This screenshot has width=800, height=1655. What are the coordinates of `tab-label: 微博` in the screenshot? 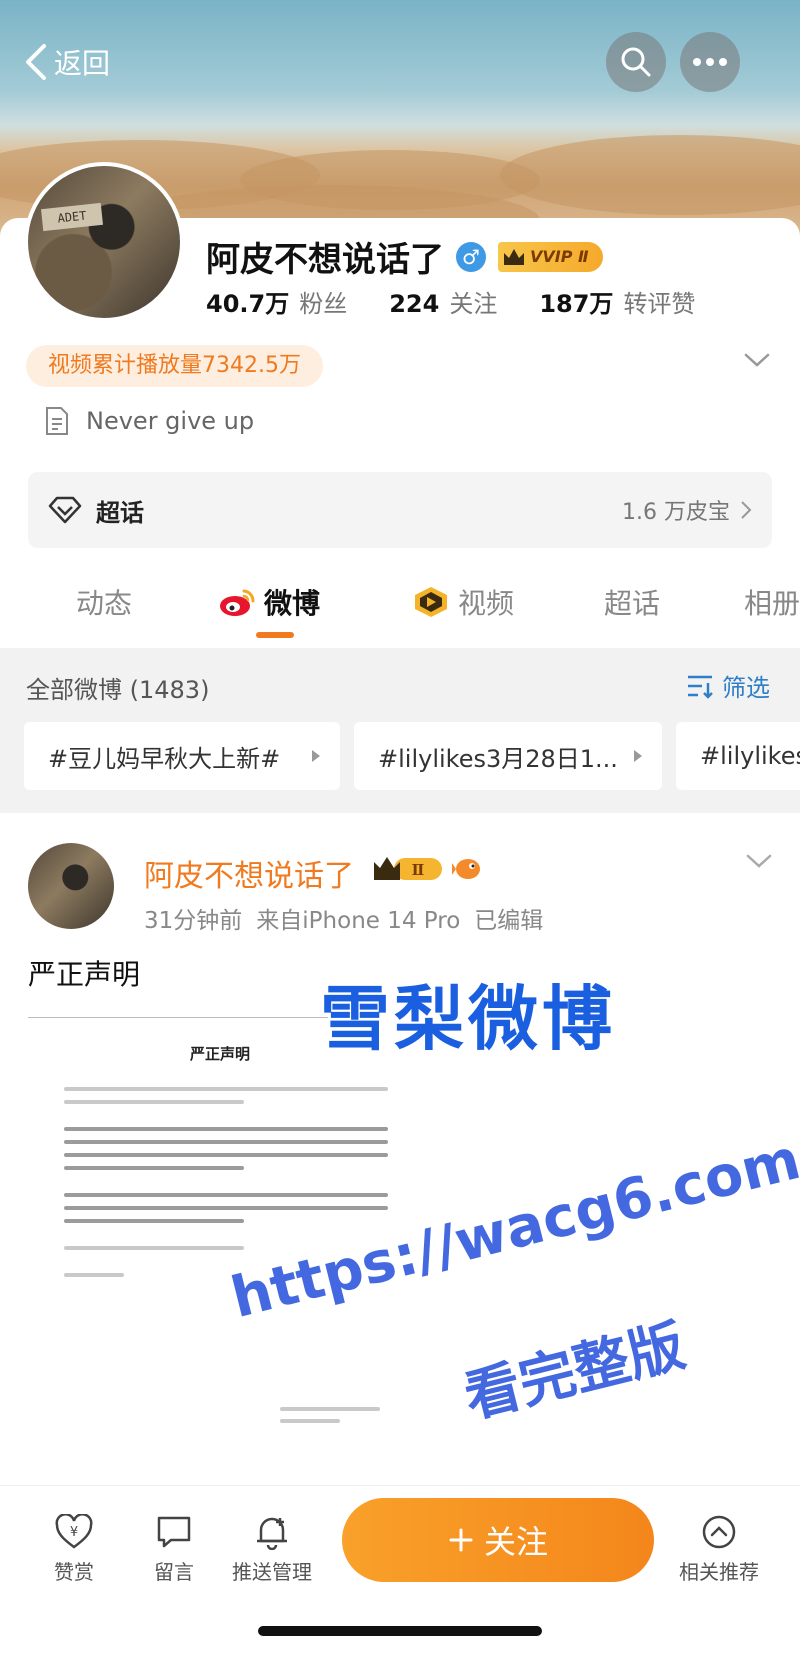 It's located at (292, 603).